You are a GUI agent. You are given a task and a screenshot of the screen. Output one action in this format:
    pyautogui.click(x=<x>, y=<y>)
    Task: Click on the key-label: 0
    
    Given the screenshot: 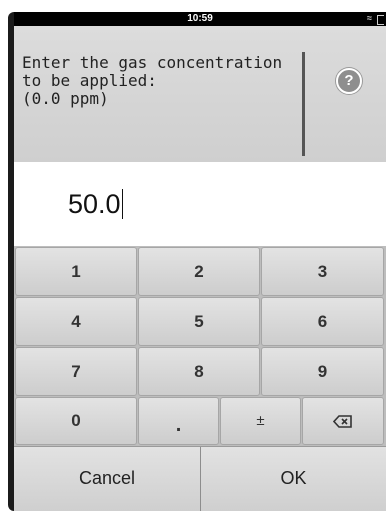 What is the action you would take?
    pyautogui.click(x=76, y=420)
    